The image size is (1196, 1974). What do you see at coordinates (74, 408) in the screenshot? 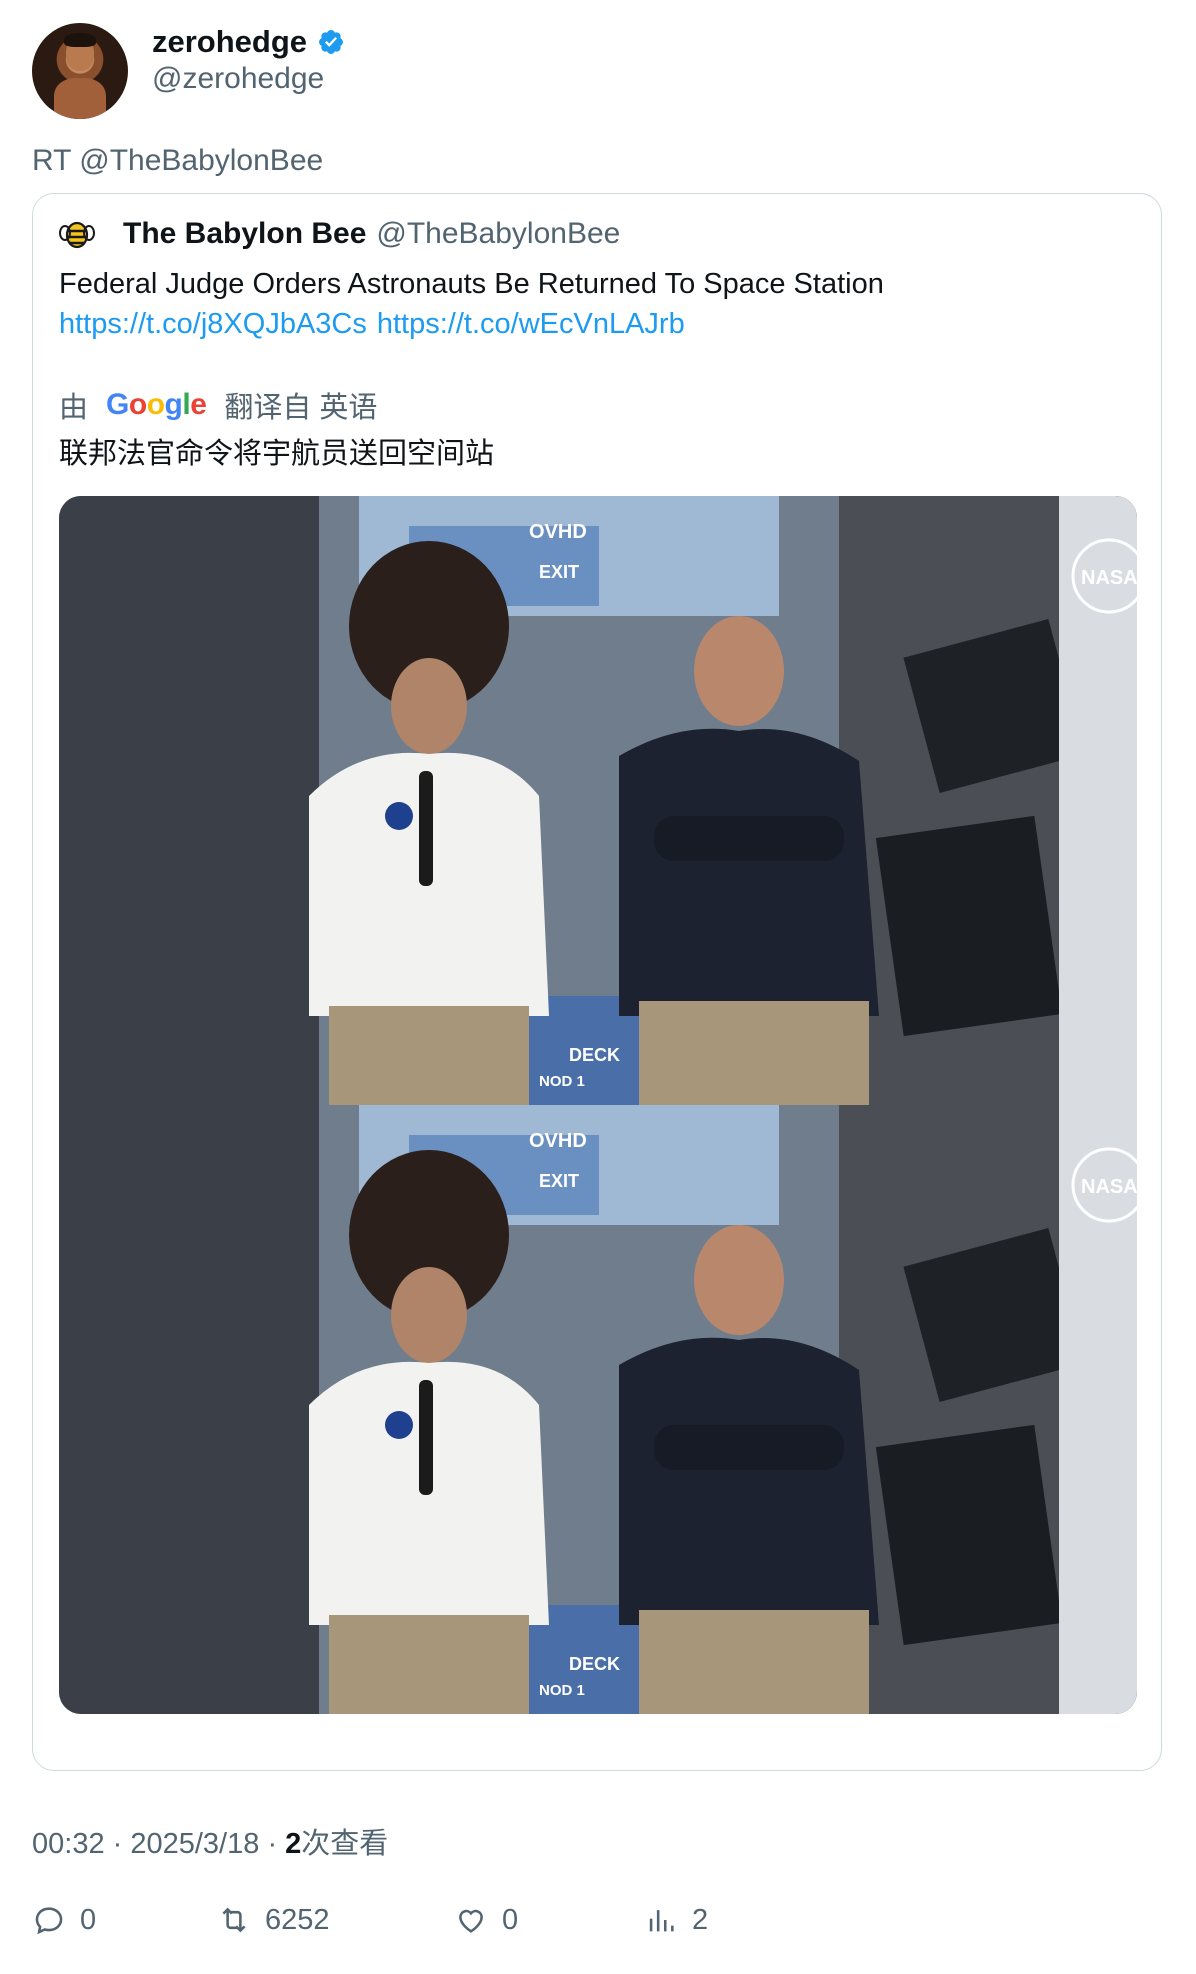
I see `translate-prefix: 由` at bounding box center [74, 408].